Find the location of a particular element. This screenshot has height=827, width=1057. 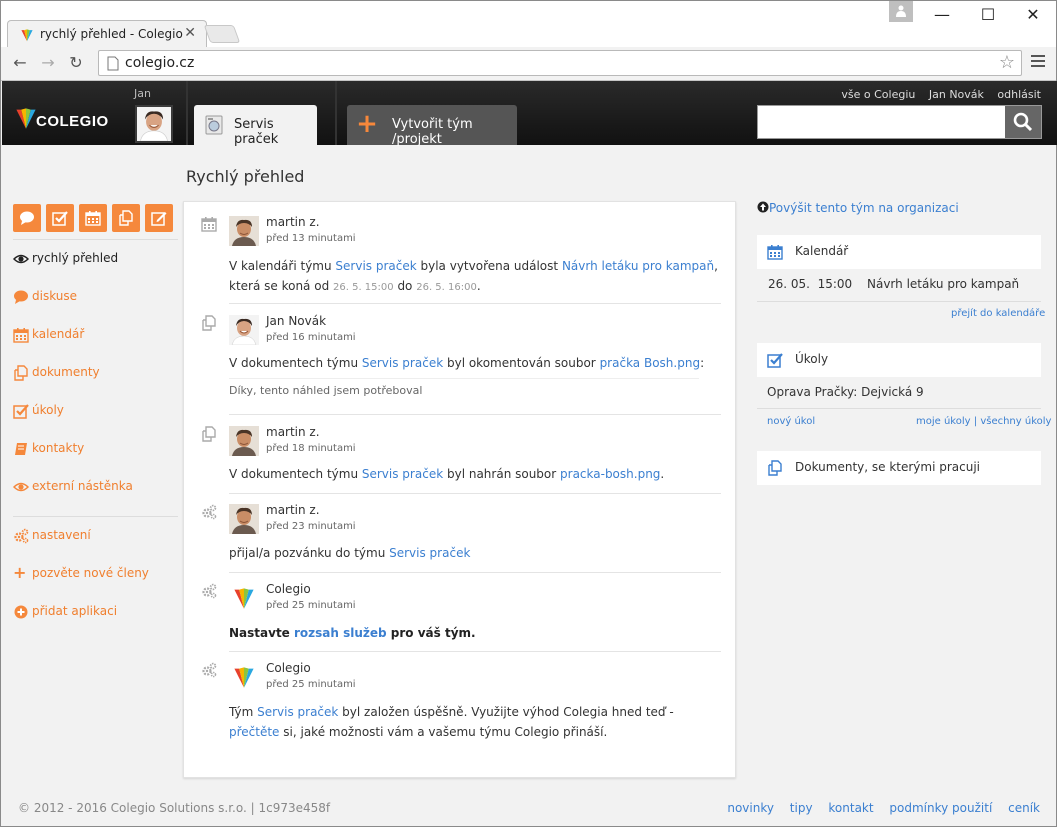

text: byla vytvořena událost is located at coordinates (489, 266).